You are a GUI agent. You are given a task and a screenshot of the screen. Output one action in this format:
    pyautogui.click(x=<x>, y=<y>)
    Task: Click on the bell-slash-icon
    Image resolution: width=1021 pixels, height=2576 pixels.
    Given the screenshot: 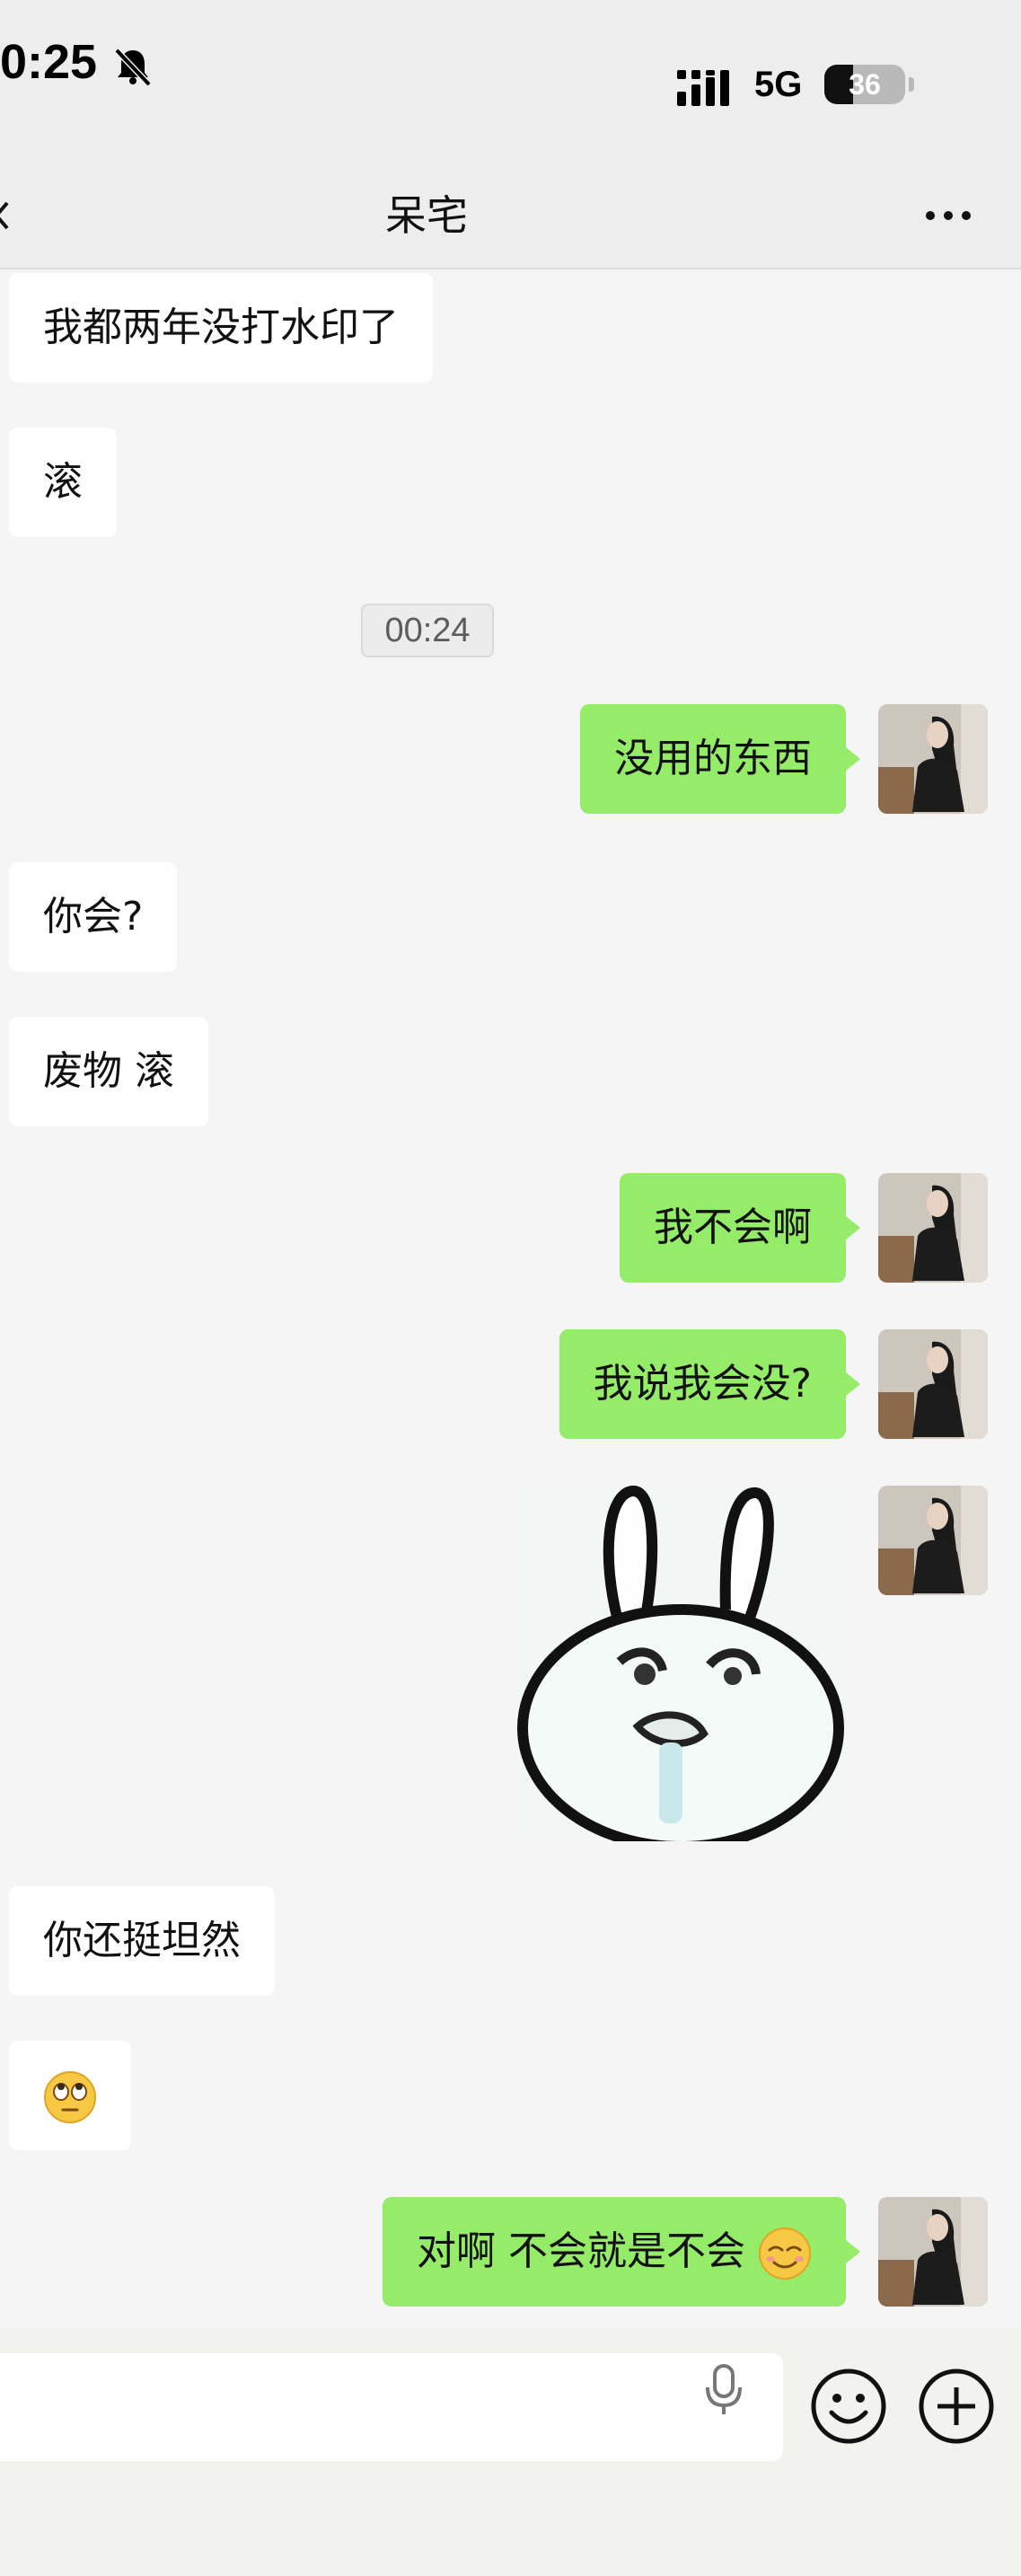 What is the action you would take?
    pyautogui.click(x=133, y=67)
    